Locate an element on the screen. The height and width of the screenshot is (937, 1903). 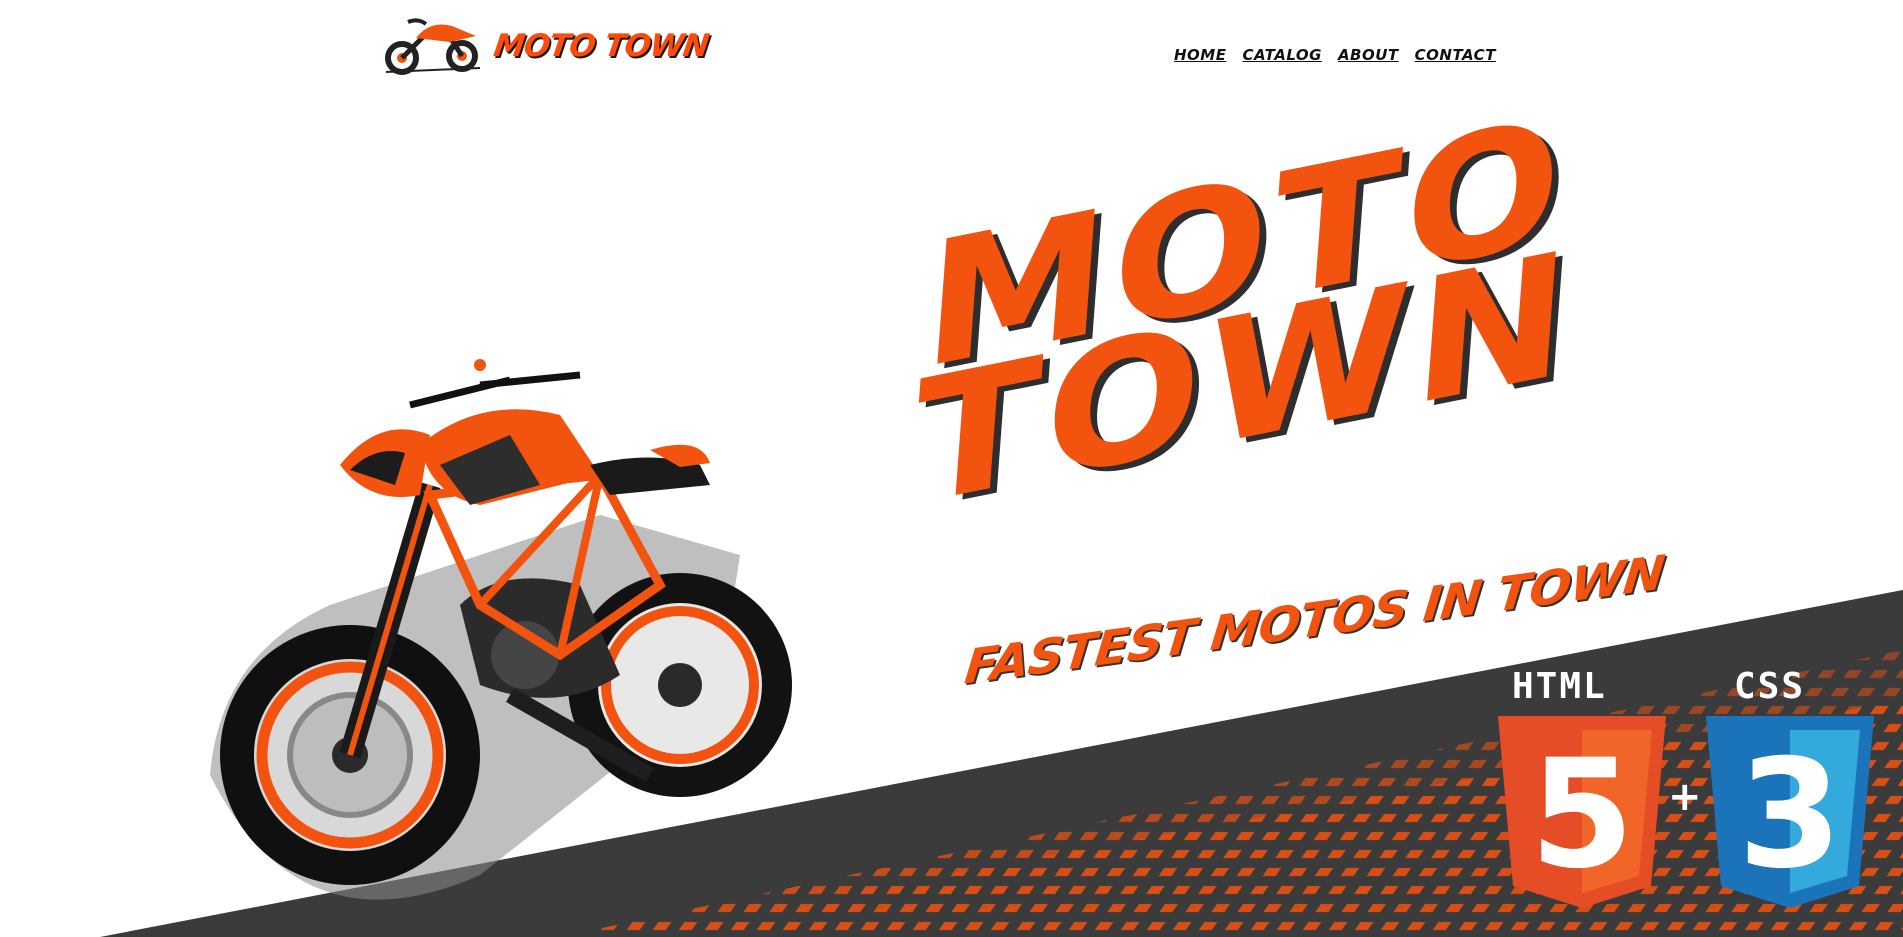
nav-about-link: ABOUT is located at coordinates (1368, 55).